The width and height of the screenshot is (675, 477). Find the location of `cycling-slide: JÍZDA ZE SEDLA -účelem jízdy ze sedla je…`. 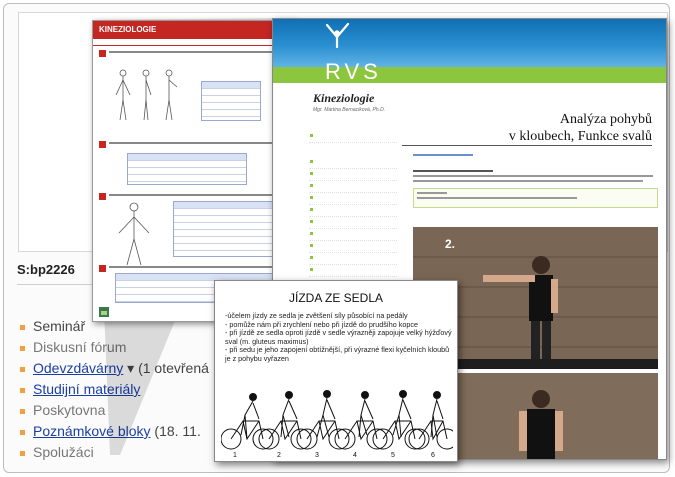

cycling-slide: JÍZDA ZE SEDLA -účelem jízdy ze sedla je… is located at coordinates (336, 371).